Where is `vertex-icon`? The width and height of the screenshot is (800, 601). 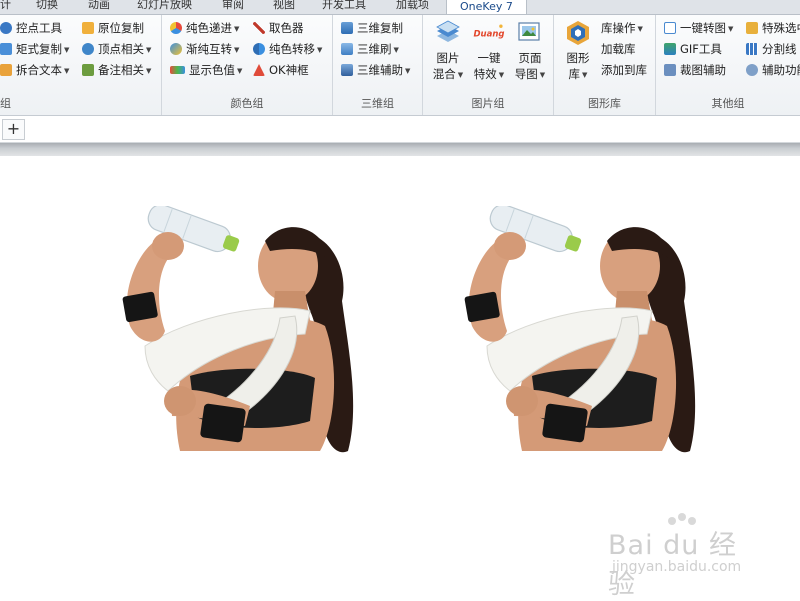
vertex-icon is located at coordinates (88, 49).